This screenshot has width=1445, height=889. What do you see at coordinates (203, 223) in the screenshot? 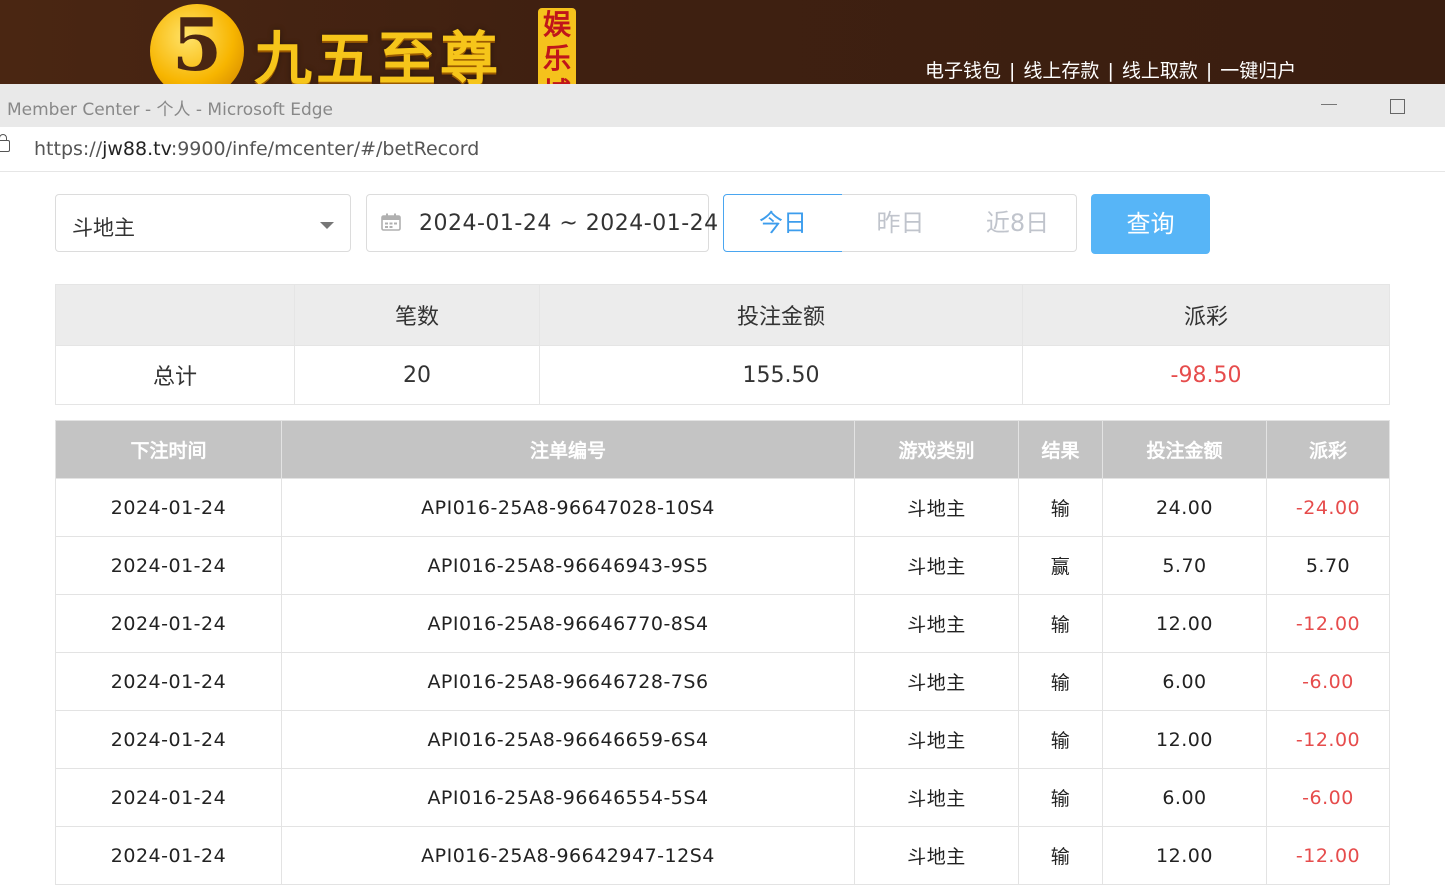
I see `game-select: 斗地主` at bounding box center [203, 223].